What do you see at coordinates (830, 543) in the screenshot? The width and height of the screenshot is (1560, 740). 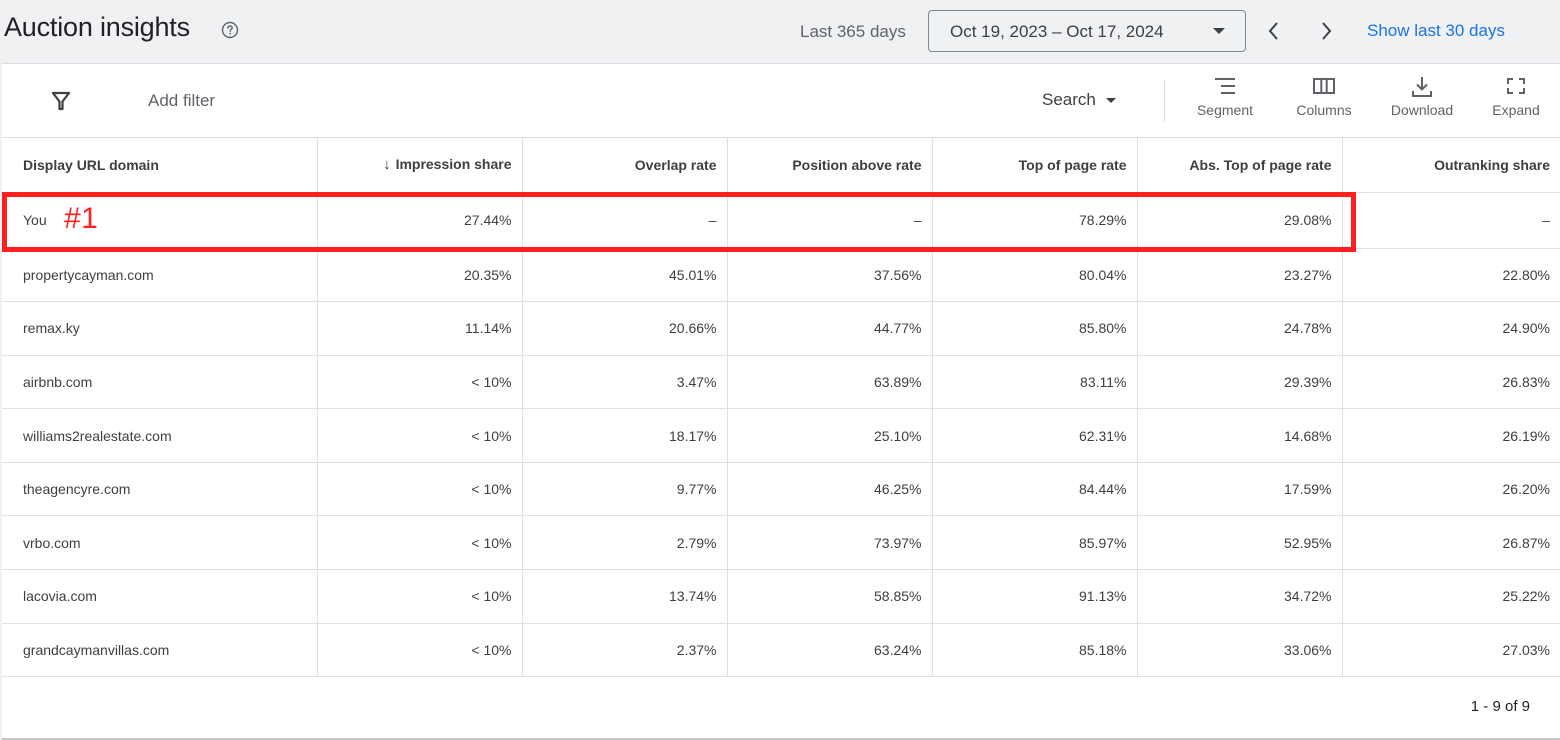 I see `cell-position-above-rate: 73.97%` at bounding box center [830, 543].